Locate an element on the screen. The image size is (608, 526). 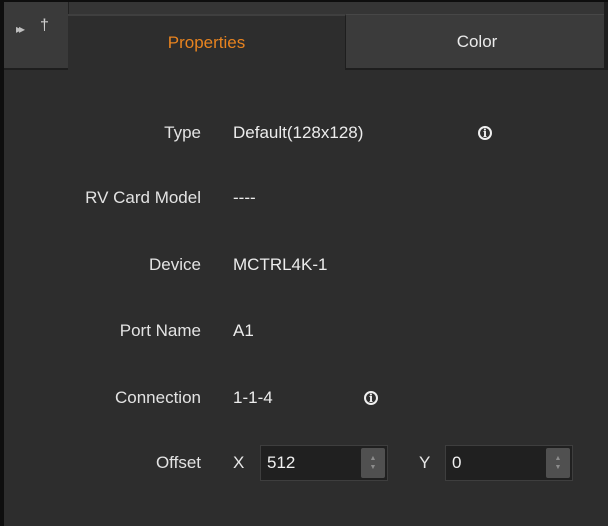
collapse-icon: ▸▸ is located at coordinates (20, 29).